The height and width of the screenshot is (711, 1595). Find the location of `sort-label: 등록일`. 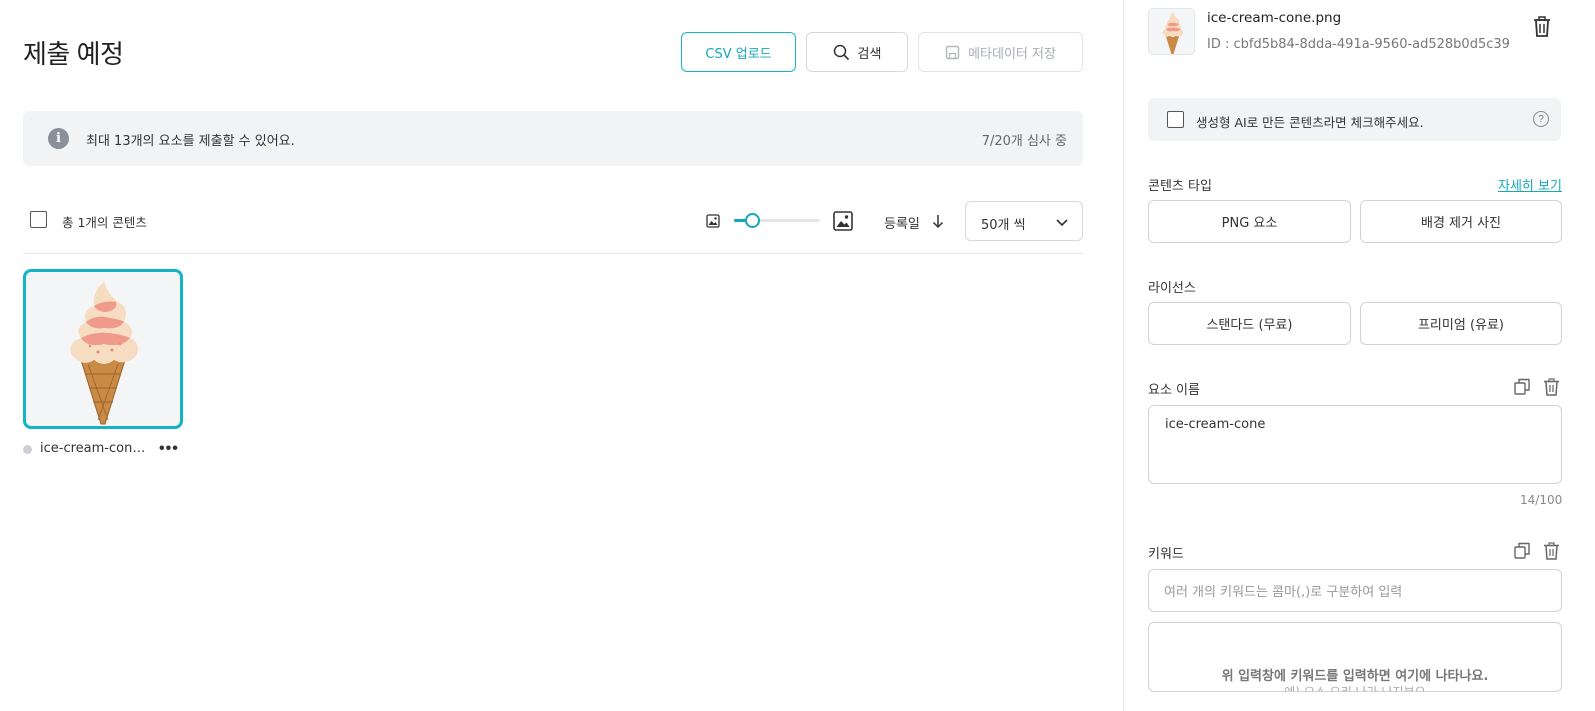

sort-label: 등록일 is located at coordinates (902, 222).